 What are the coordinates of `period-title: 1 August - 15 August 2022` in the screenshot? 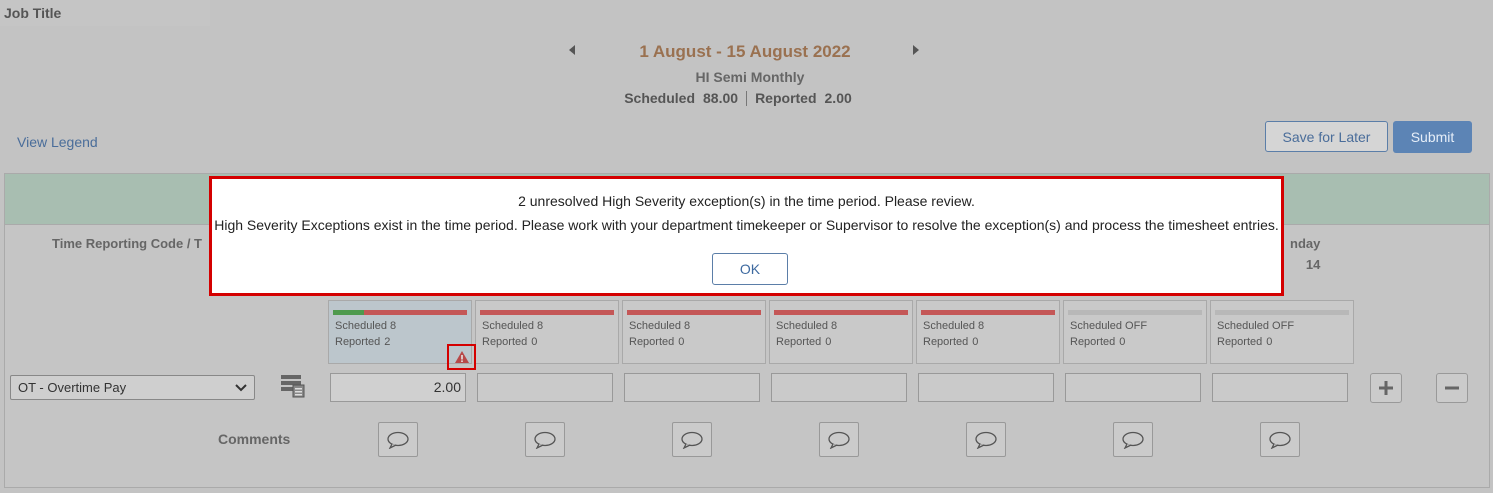 It's located at (745, 51).